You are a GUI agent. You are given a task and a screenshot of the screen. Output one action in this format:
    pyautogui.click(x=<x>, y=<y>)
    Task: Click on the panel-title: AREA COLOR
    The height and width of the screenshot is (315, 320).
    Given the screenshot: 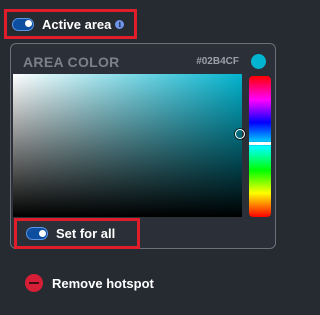 What is the action you would take?
    pyautogui.click(x=71, y=62)
    